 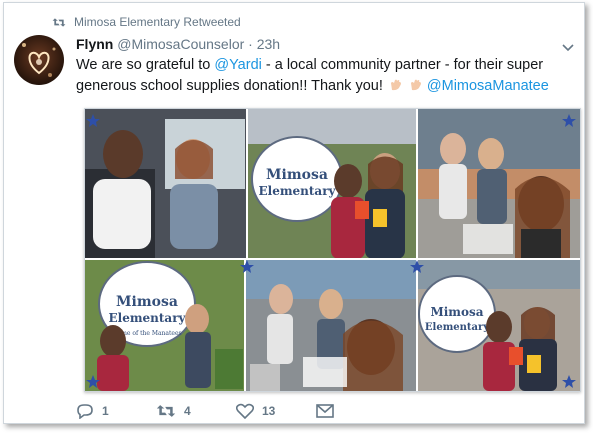 What do you see at coordinates (268, 44) in the screenshot?
I see `tweet-time: 23h` at bounding box center [268, 44].